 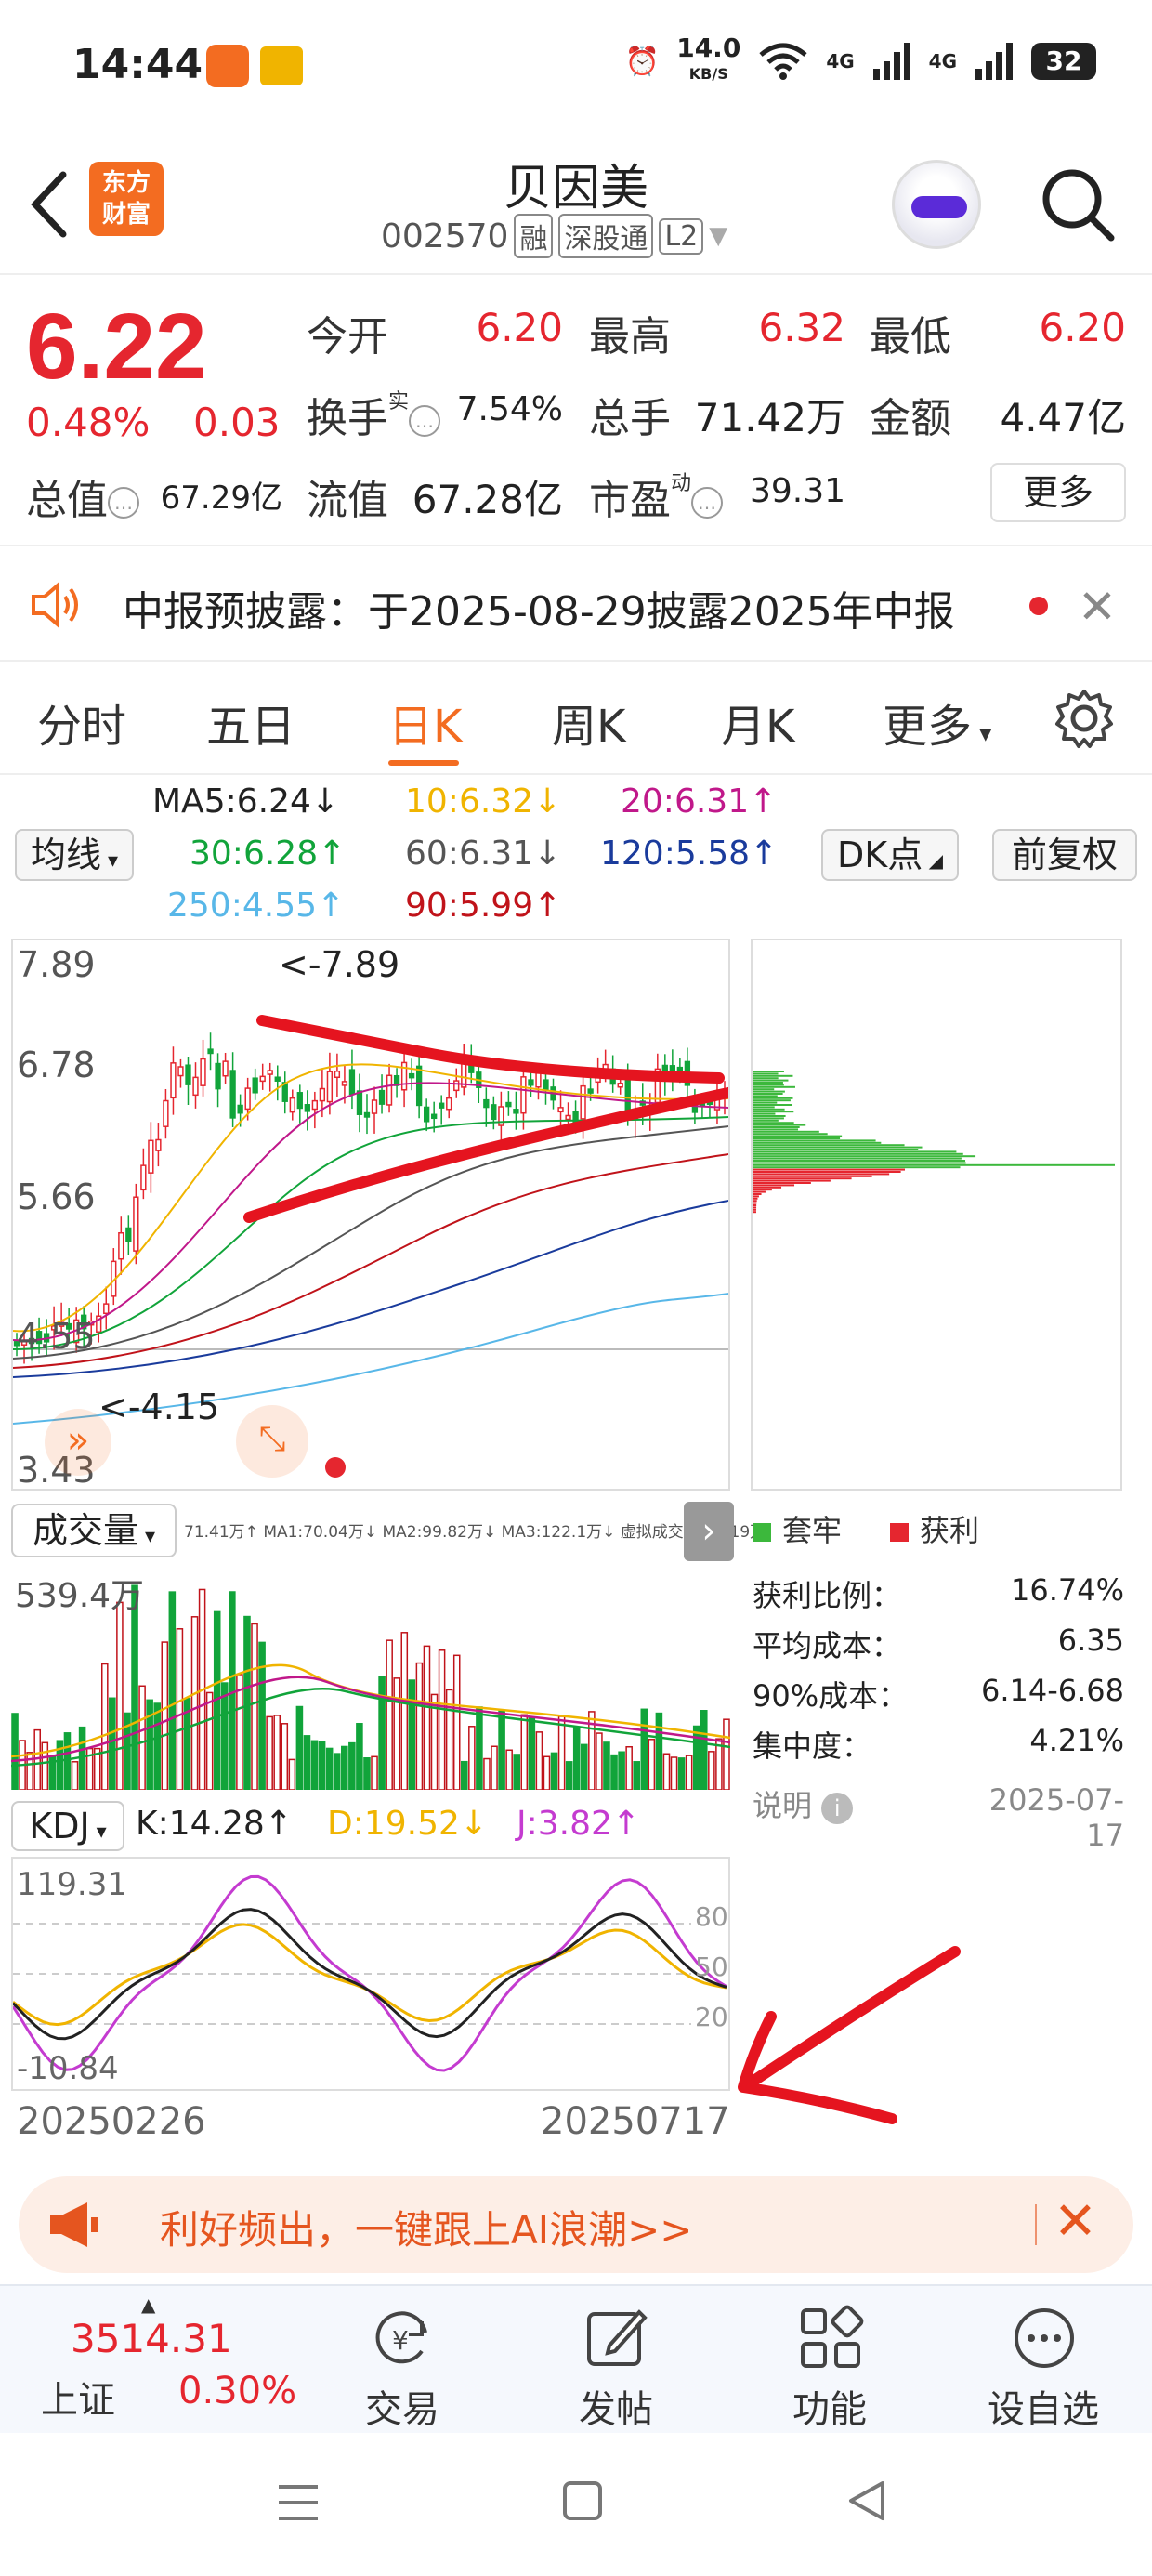 I want to click on kdj-selector: KDJ ▾, so click(x=67, y=1826).